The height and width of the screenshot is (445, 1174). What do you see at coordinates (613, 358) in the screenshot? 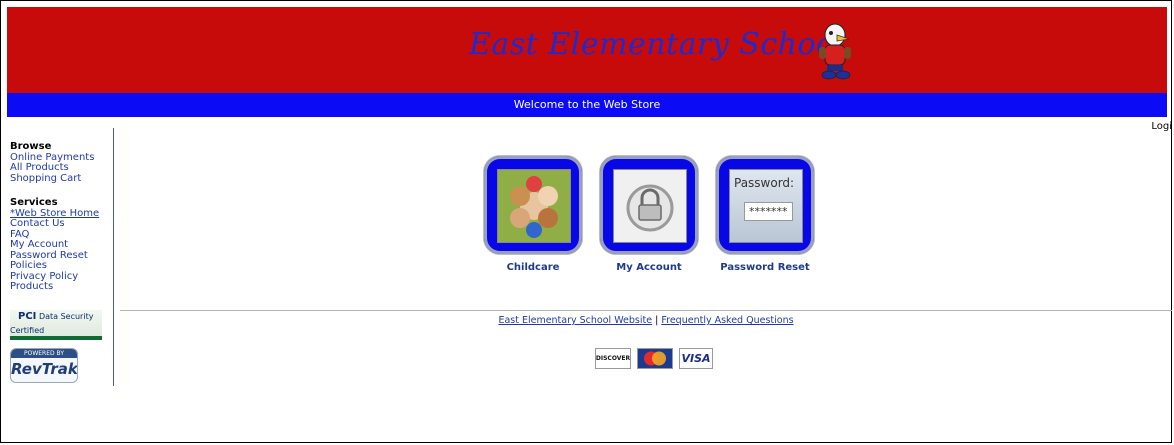
I see `discover-card-icon: DISCOVER` at bounding box center [613, 358].